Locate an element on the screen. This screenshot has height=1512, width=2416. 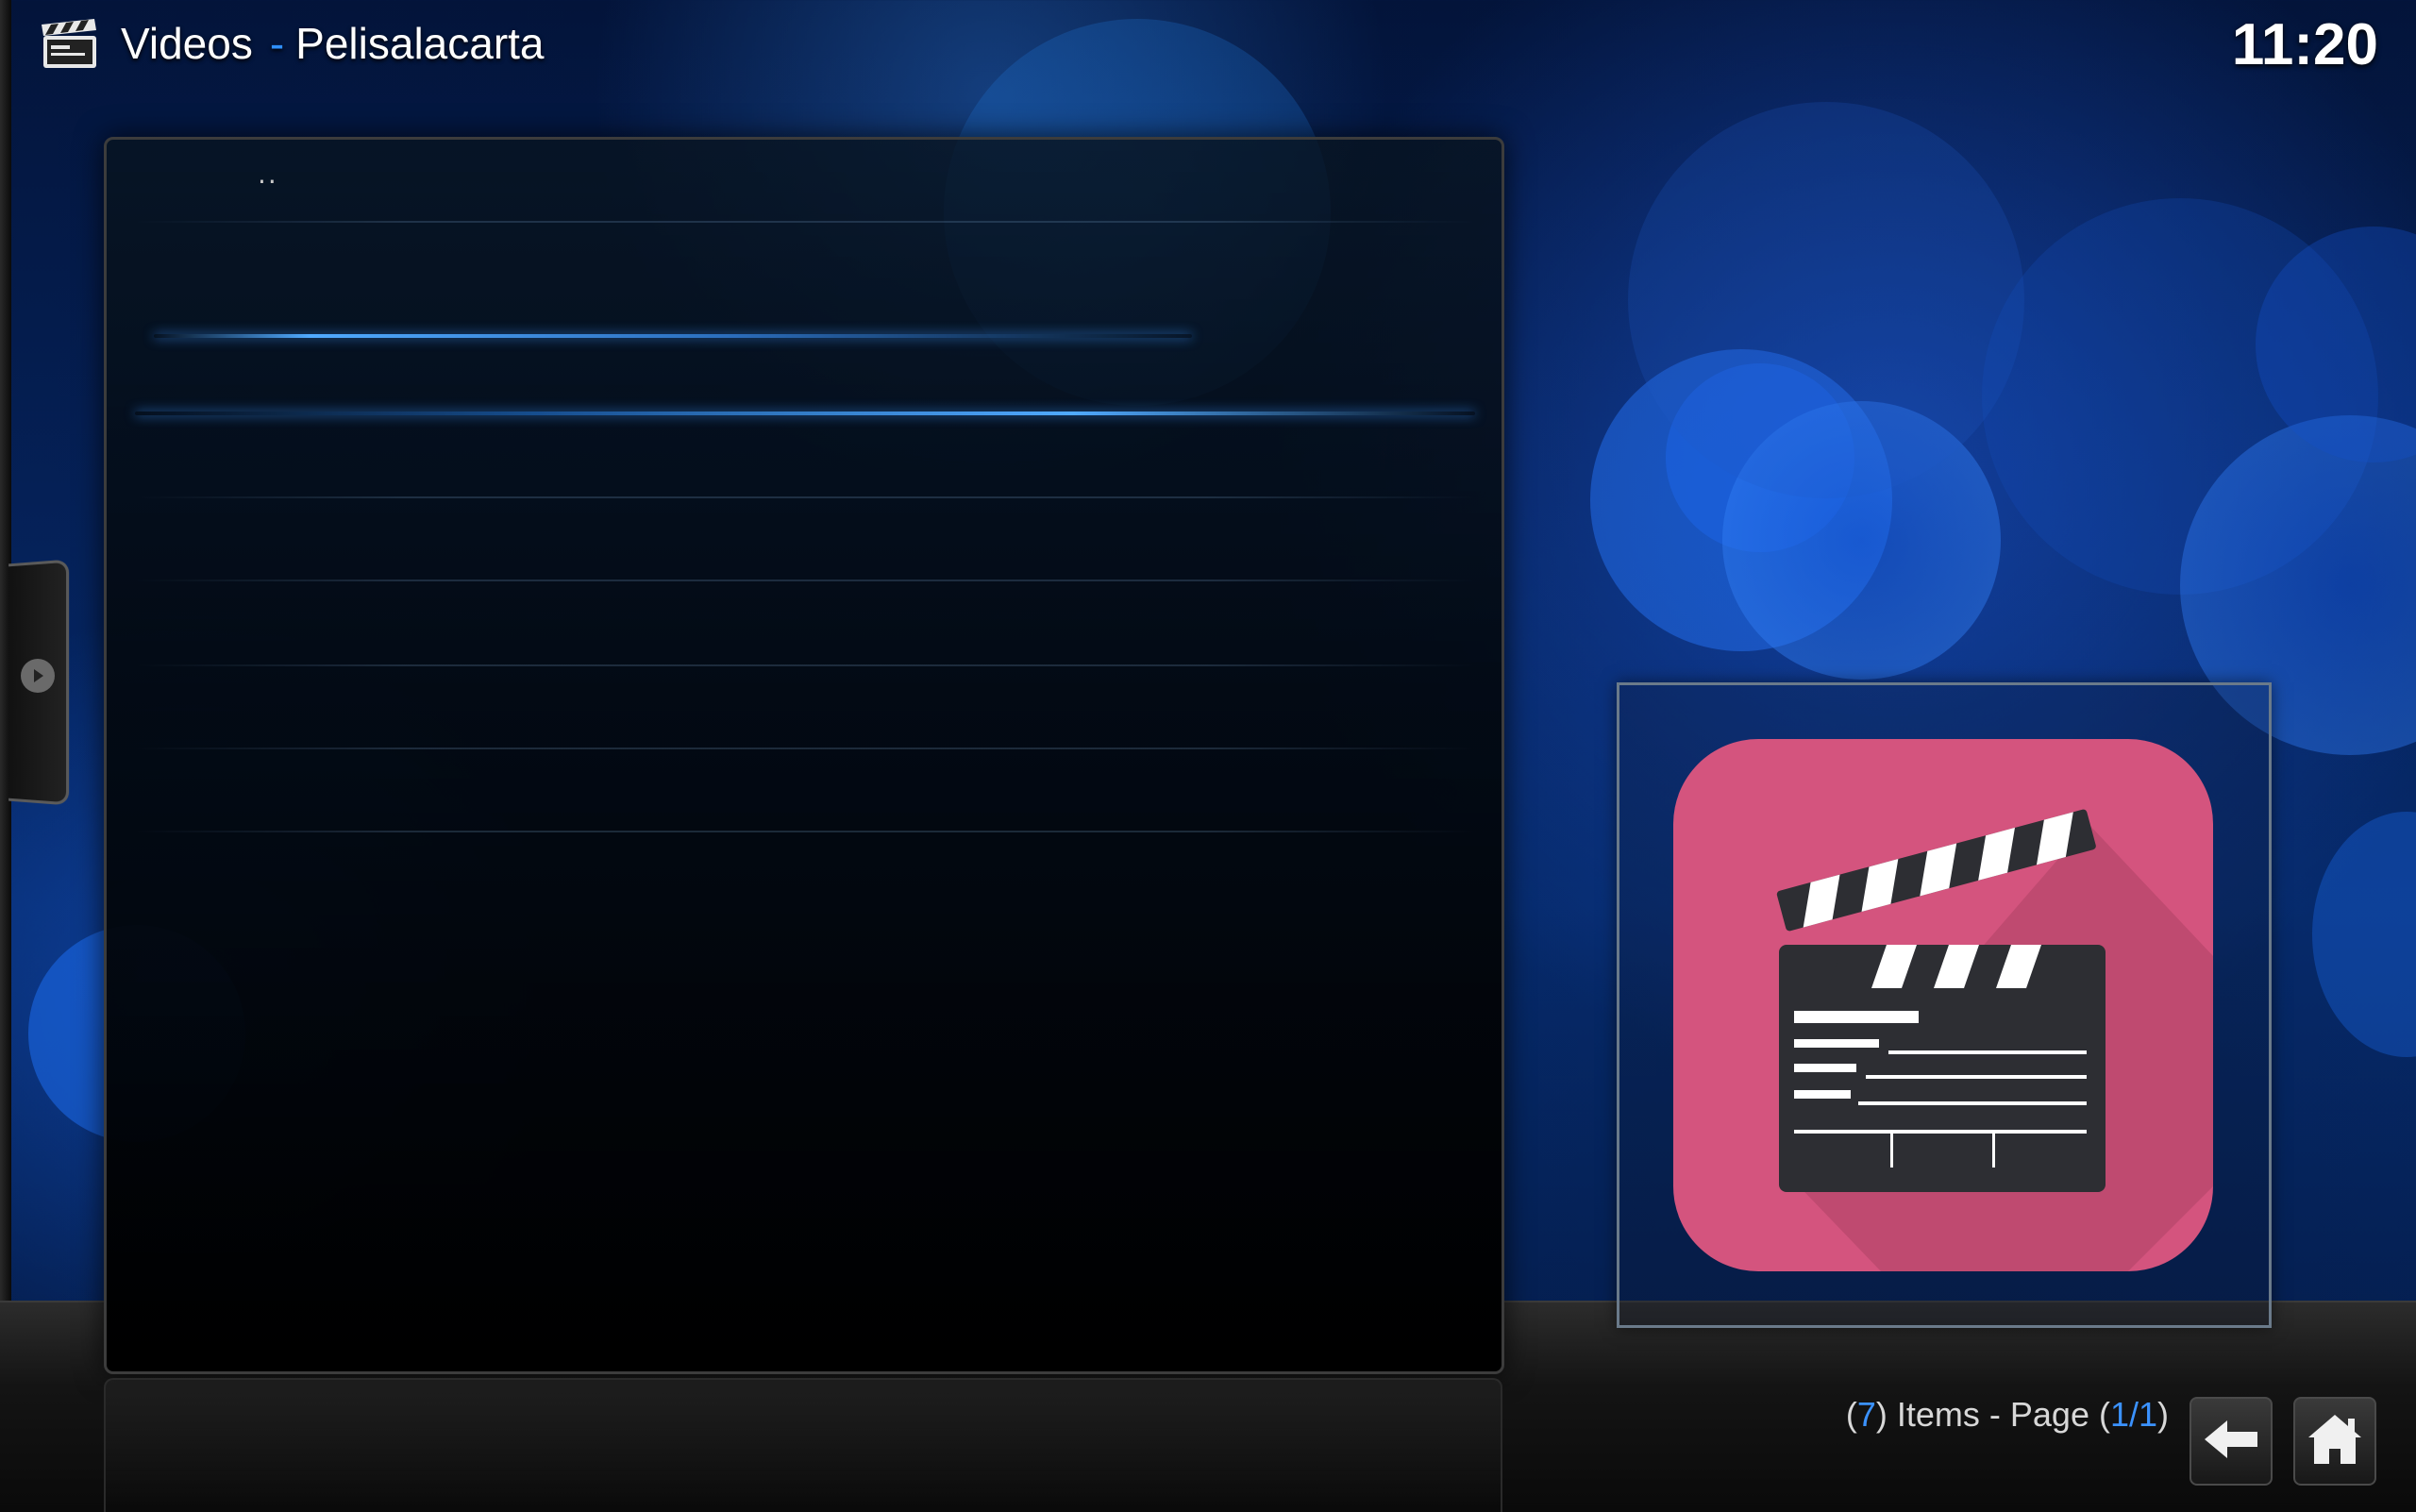
page-number: 1/1 is located at coordinates (2133, 1414).